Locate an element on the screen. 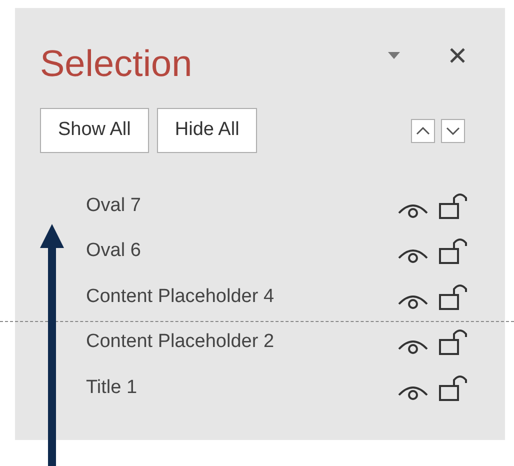 Image resolution: width=514 pixels, height=466 pixels. chevron-down-icon is located at coordinates (453, 130).